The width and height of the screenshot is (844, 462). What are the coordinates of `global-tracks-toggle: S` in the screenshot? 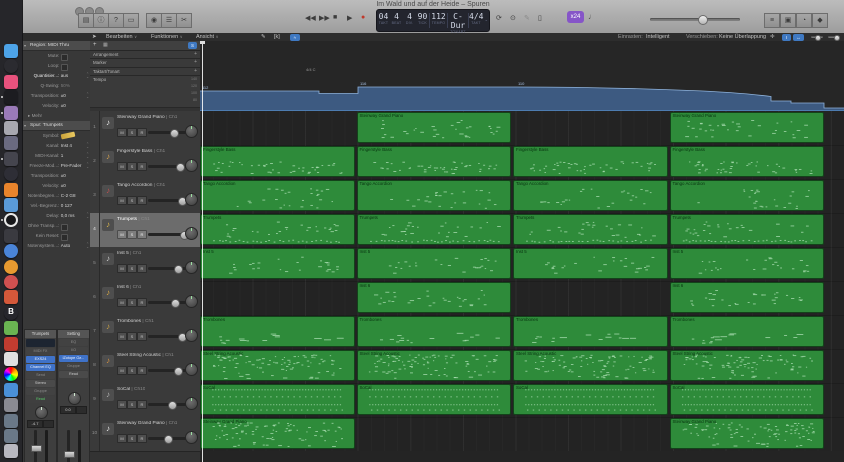 It's located at (192, 45).